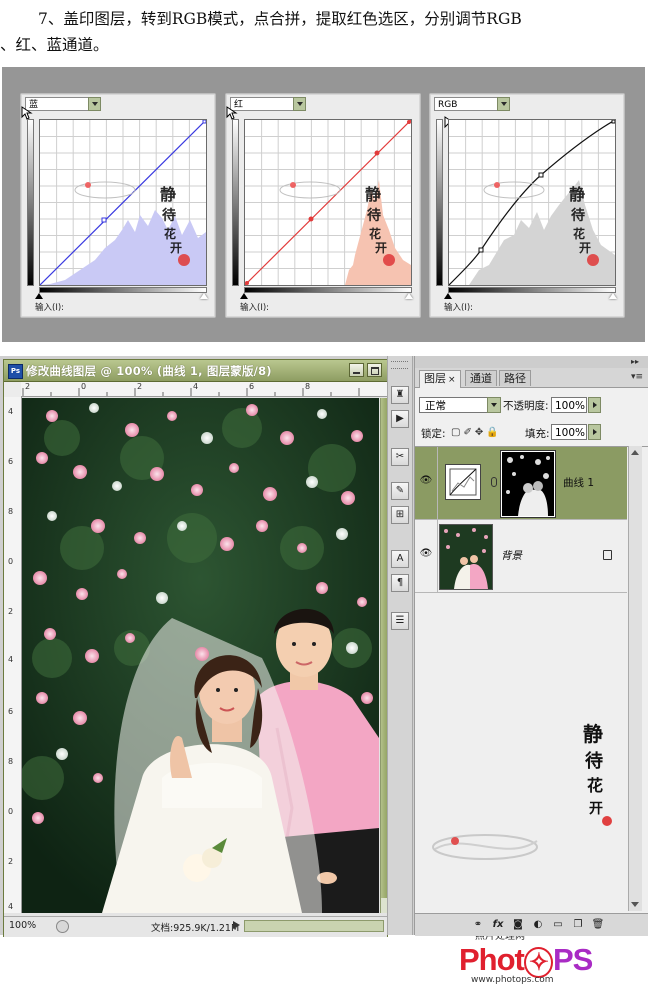 The height and width of the screenshot is (985, 648). I want to click on chain-link-icon, so click(494, 482).